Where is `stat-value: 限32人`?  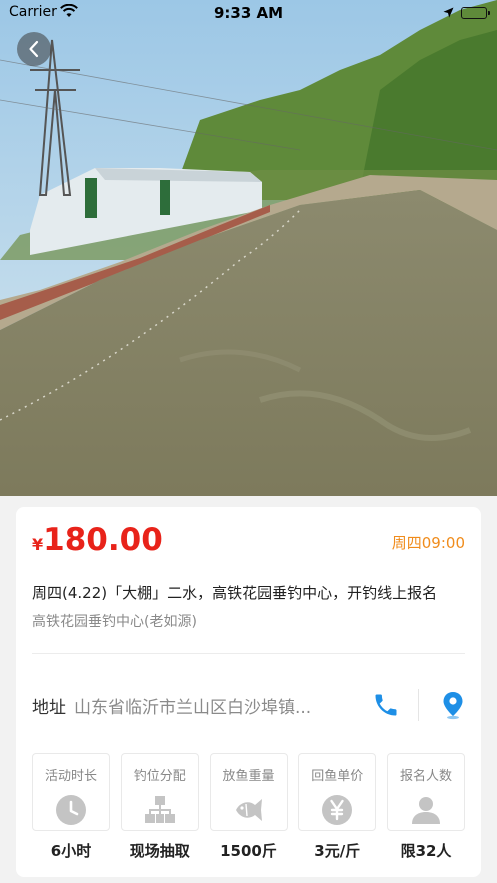 stat-value: 限32人 is located at coordinates (426, 851).